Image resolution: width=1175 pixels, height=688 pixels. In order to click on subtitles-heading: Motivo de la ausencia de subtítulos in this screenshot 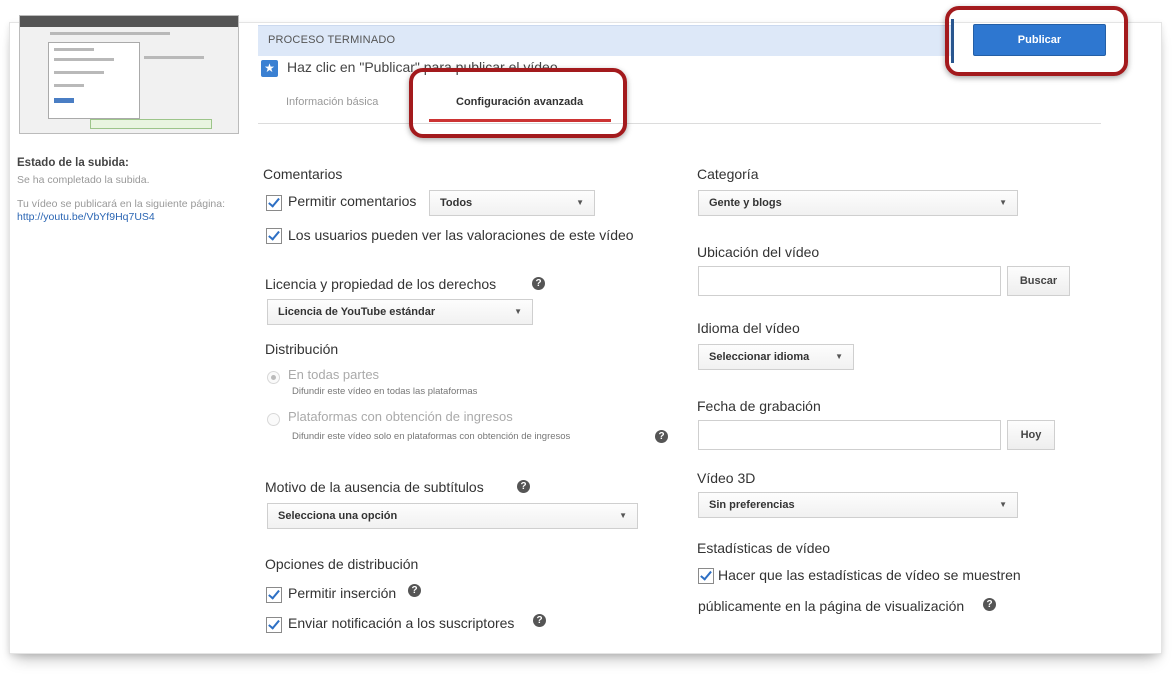, I will do `click(374, 487)`.